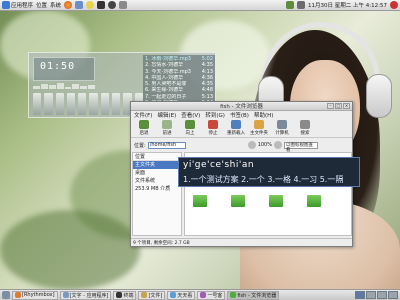 The width and height of the screenshot is (400, 300). I want to click on menu-item-1: 编辑(E), so click(166, 115).